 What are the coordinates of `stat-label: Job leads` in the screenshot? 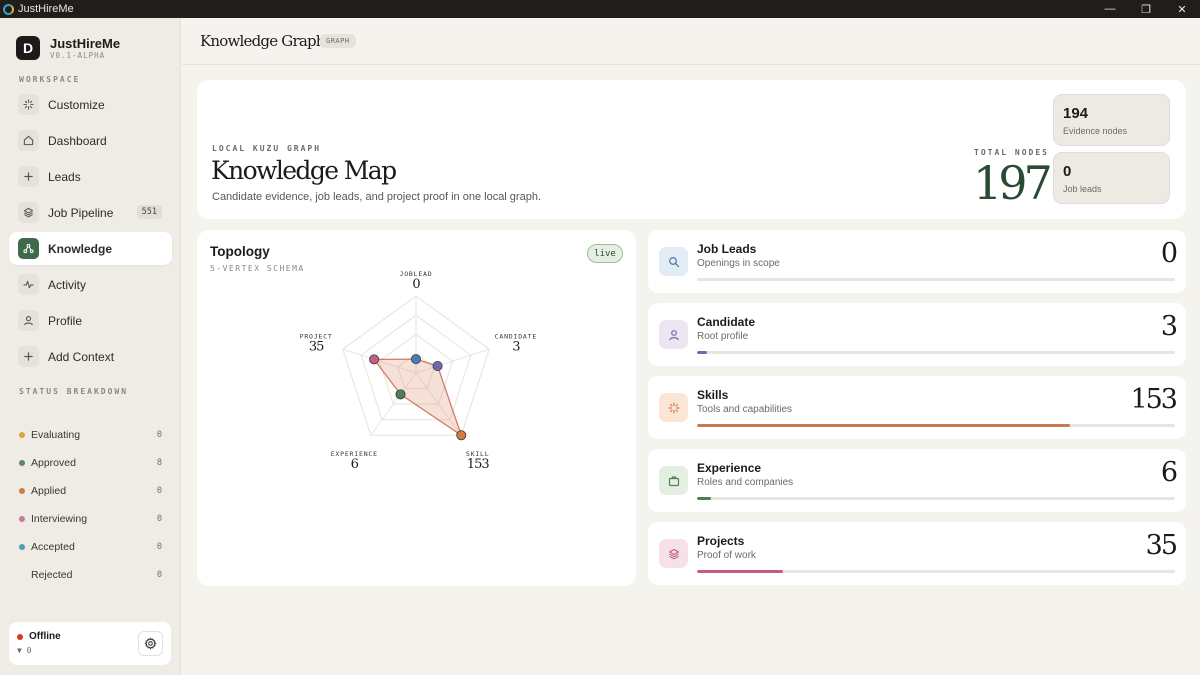 It's located at (1082, 189).